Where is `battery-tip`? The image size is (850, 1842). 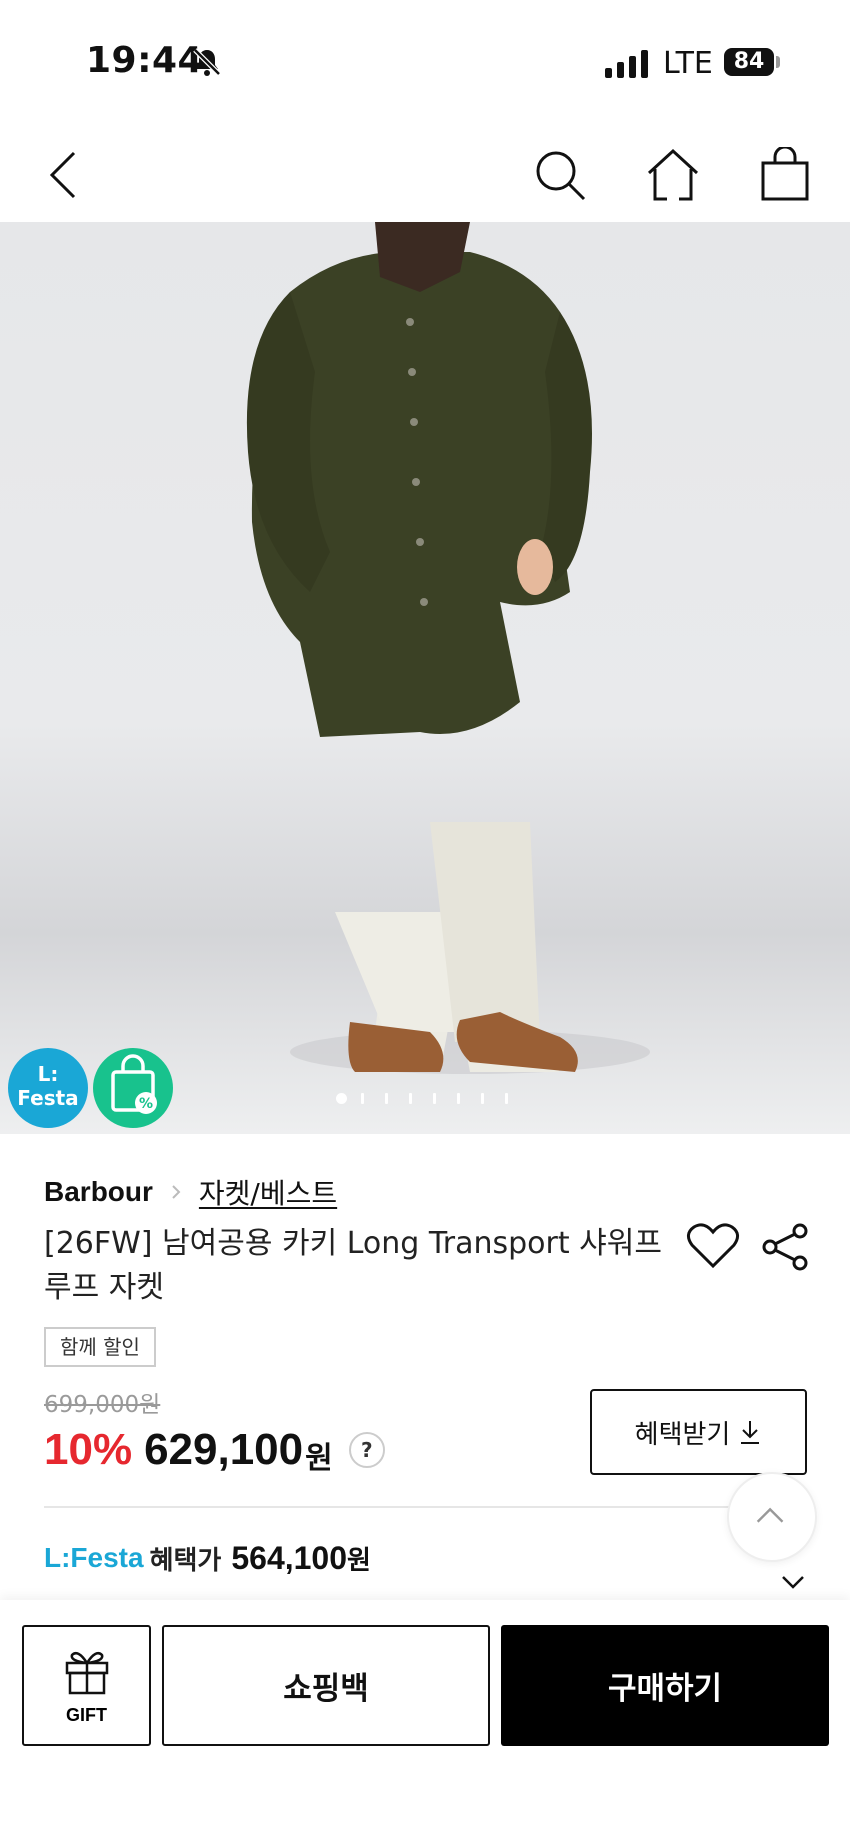 battery-tip is located at coordinates (778, 62).